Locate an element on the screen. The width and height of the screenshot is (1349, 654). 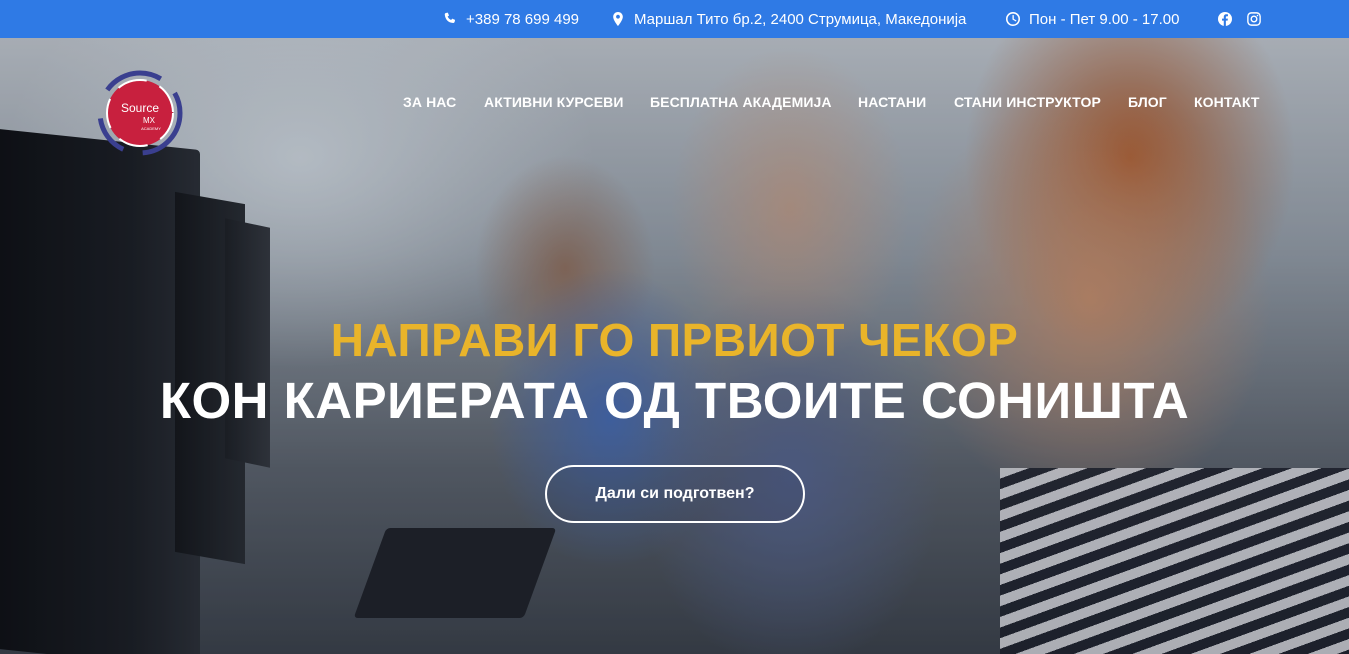
hours-text: Пон - Пет 9.00 - 17.00 is located at coordinates (1104, 19).